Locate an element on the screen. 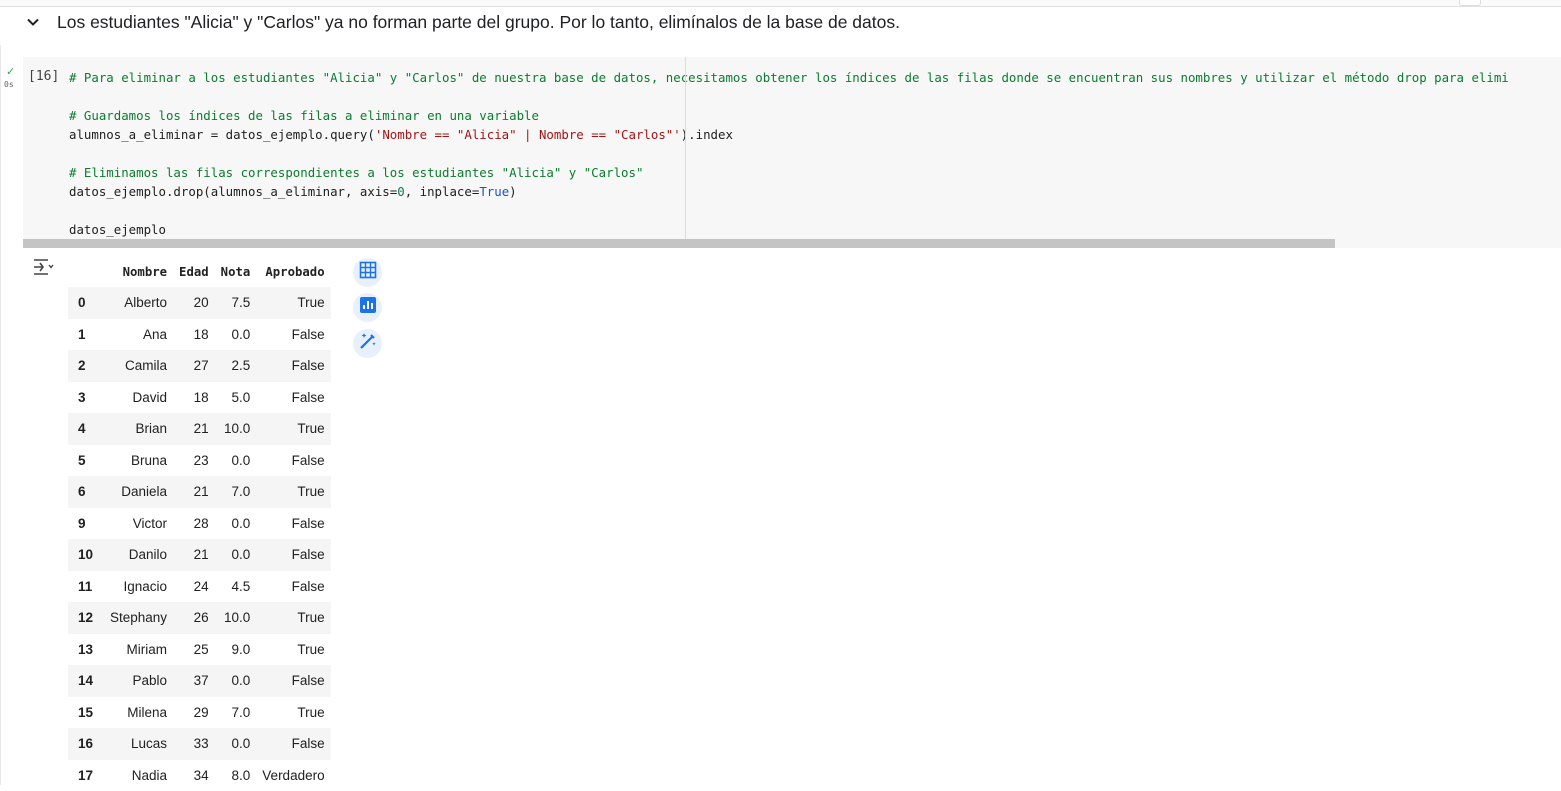 This screenshot has width=1561, height=791. table-view-button is located at coordinates (367, 272).